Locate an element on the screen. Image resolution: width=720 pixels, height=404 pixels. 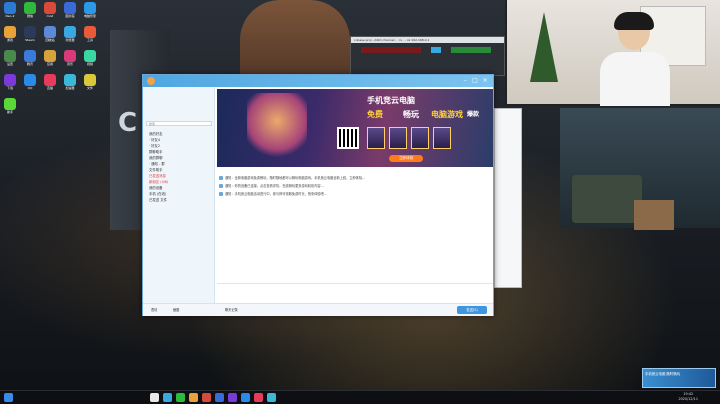
desktop-icon: 回收站 is located at coordinates (50, 35).